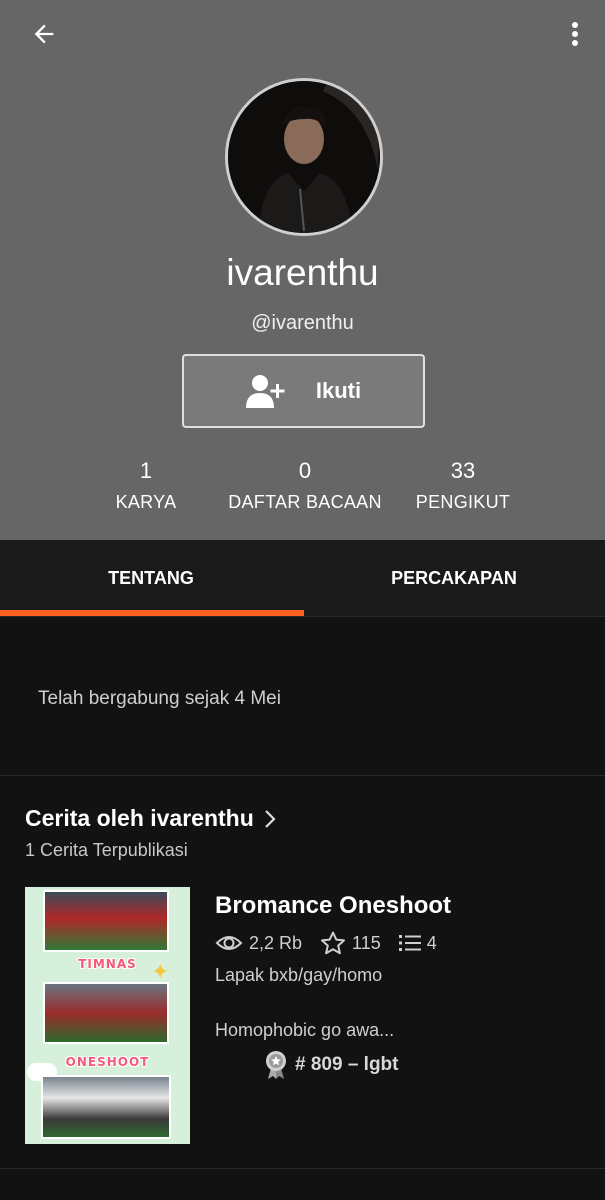 This screenshot has width=605, height=1200. What do you see at coordinates (350, 943) in the screenshot?
I see `story-votes: 115` at bounding box center [350, 943].